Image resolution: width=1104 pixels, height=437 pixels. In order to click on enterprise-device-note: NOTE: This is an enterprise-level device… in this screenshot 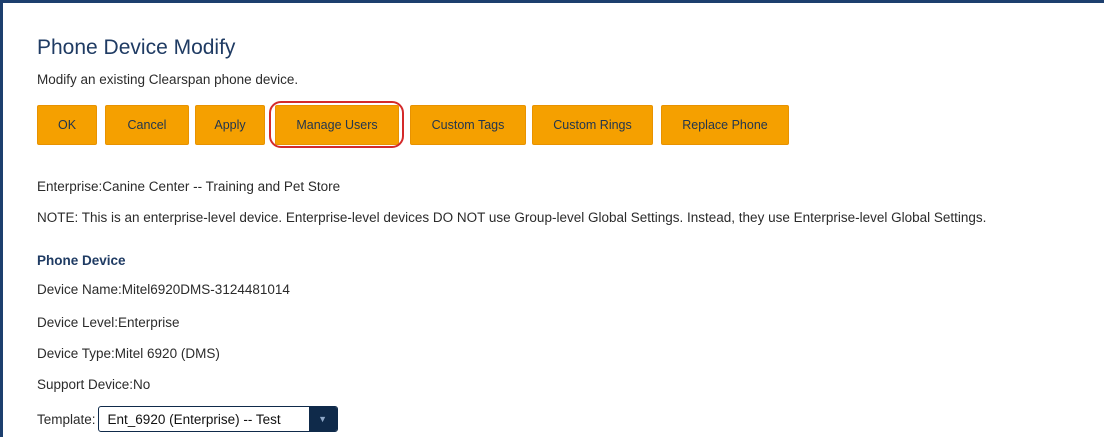, I will do `click(512, 217)`.